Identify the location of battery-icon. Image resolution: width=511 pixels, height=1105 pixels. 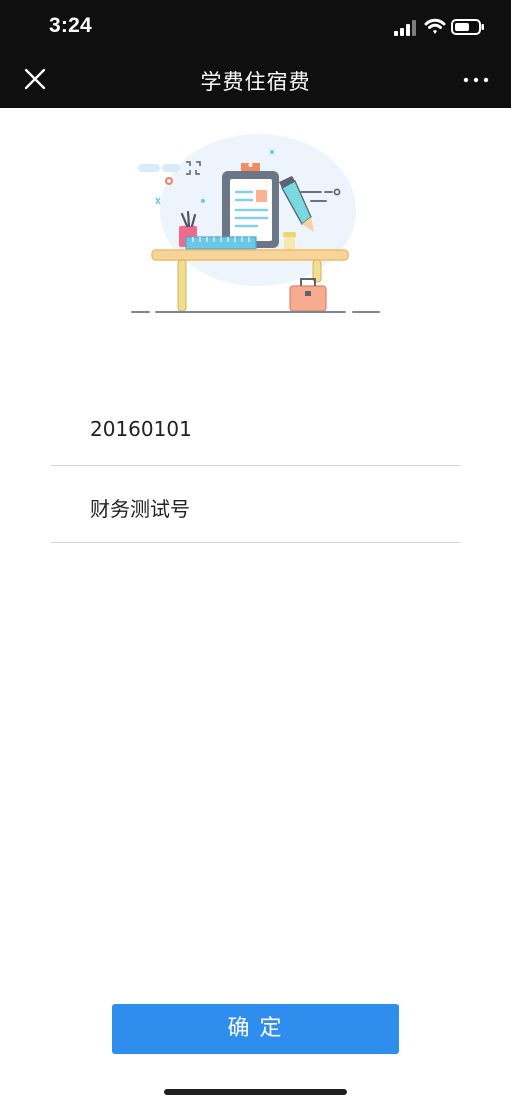
(467, 27).